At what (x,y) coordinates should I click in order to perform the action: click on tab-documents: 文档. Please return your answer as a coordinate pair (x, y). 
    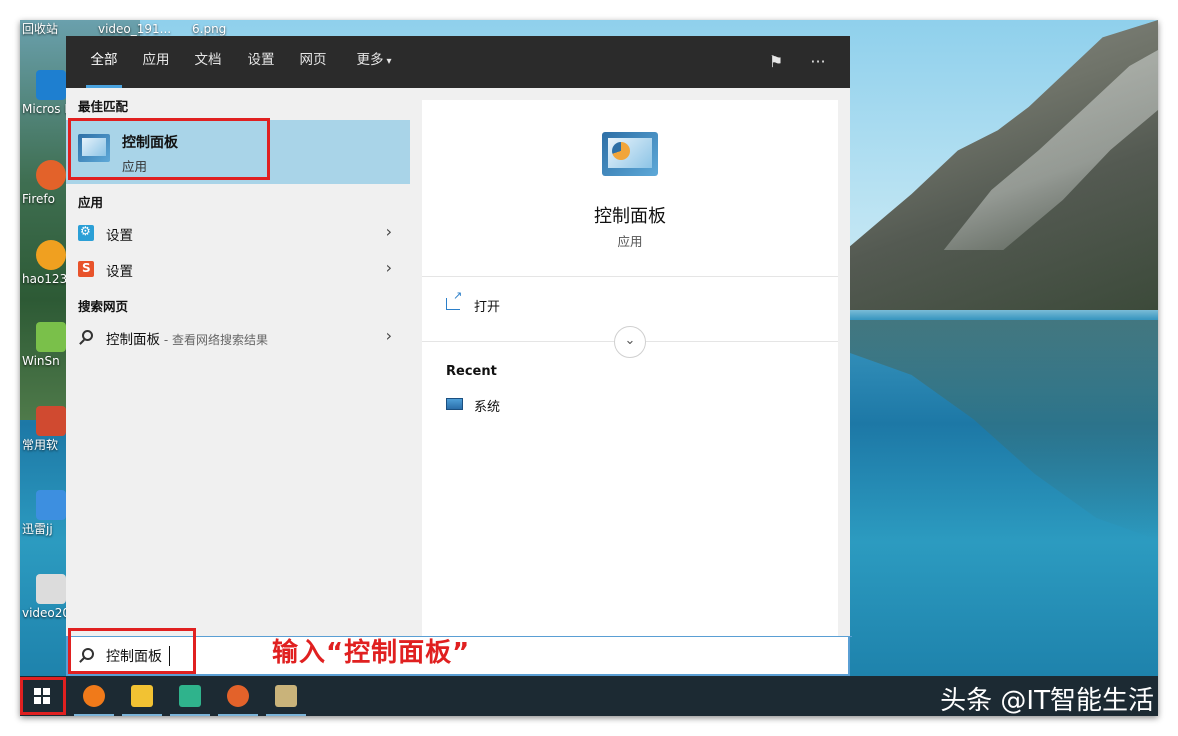
    Looking at the image, I should click on (208, 62).